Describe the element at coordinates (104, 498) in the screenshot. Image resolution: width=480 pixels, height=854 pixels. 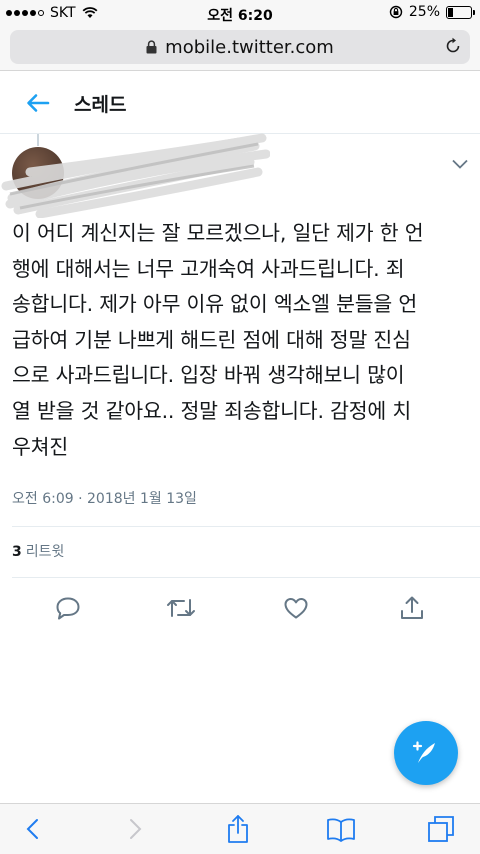
I see `tweet-timestamp: 오전 6:09 · 2018년 1월 13일` at that location.